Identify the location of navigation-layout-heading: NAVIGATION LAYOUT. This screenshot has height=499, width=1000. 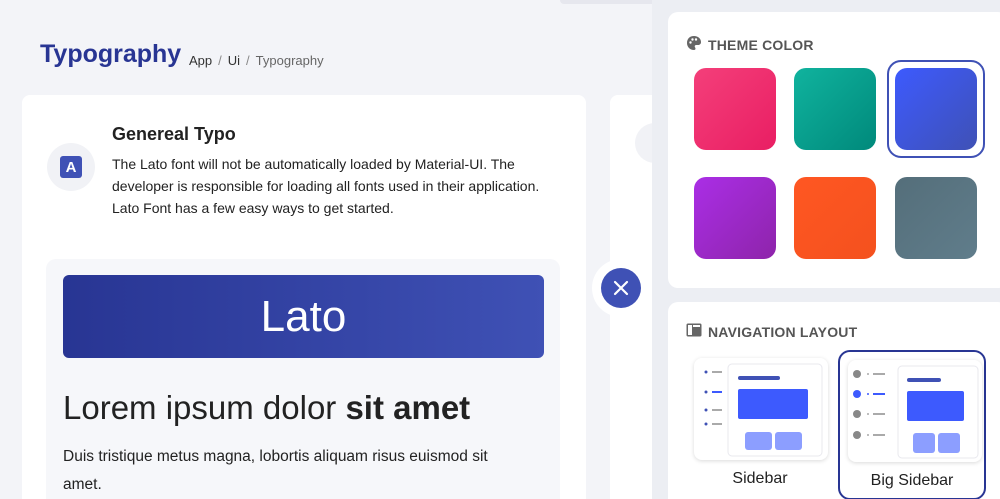
(771, 331).